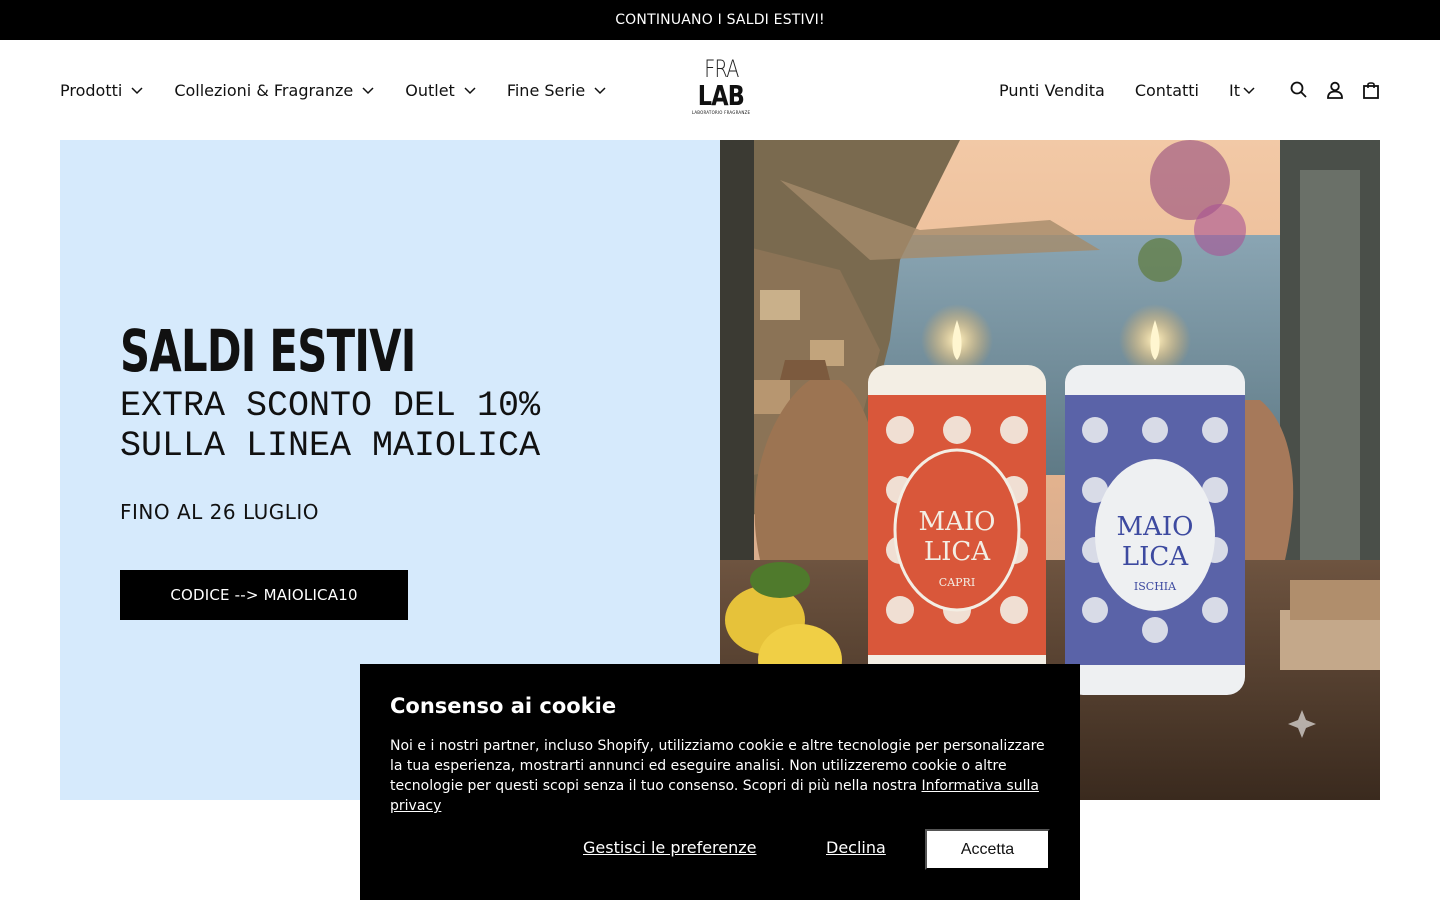  I want to click on nav-item-outlet: Outlet, so click(441, 90).